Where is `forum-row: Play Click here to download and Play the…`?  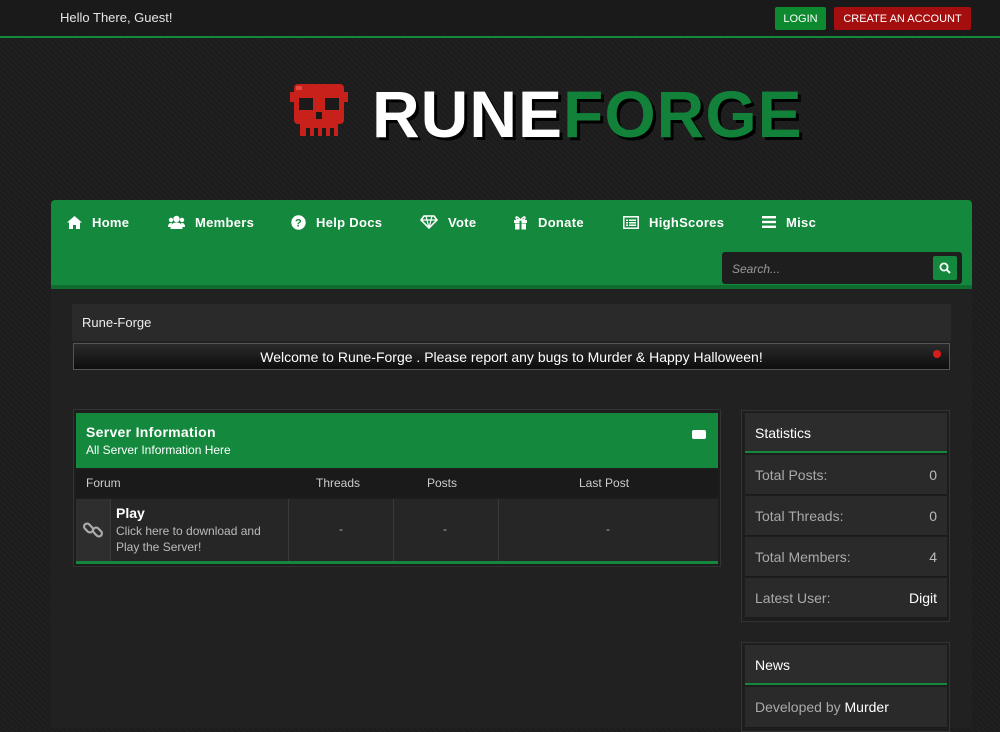
forum-row: Play Click here to download and Play the… is located at coordinates (397, 530).